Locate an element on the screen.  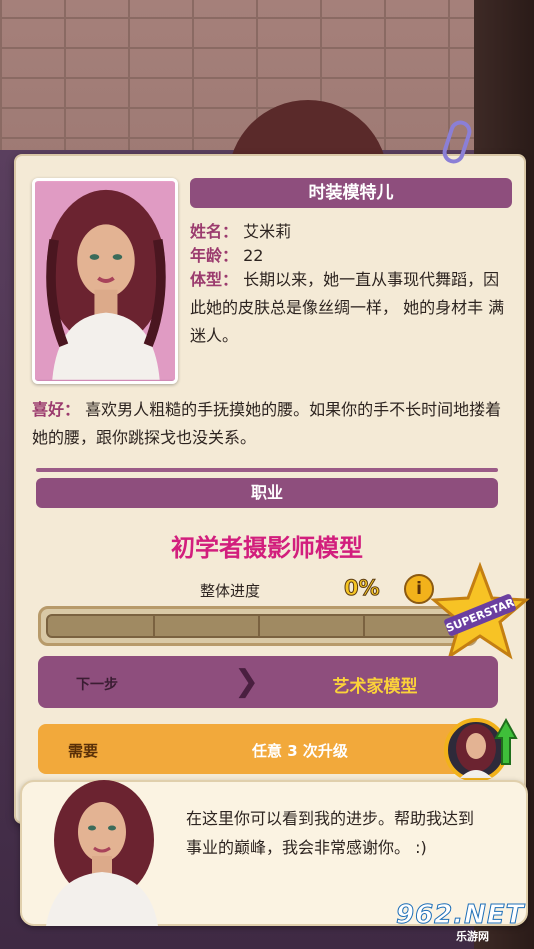
current-career-level: 初学者摄影师模型 is located at coordinates (267, 548).